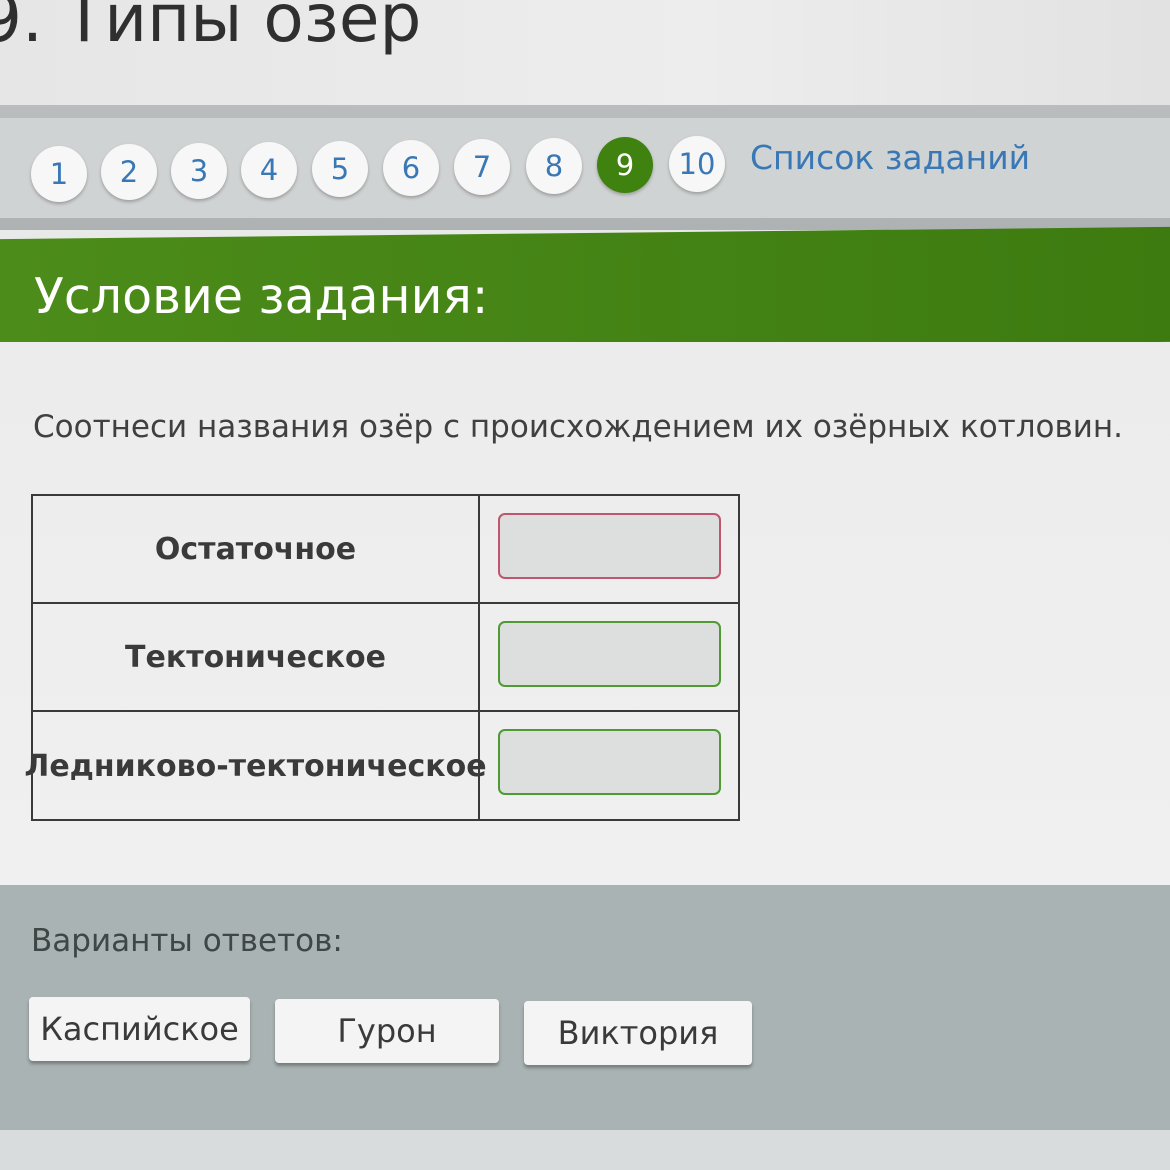 The width and height of the screenshot is (1170, 1170). Describe the element at coordinates (261, 296) in the screenshot. I see `task-header-title: Условие задания:` at that location.